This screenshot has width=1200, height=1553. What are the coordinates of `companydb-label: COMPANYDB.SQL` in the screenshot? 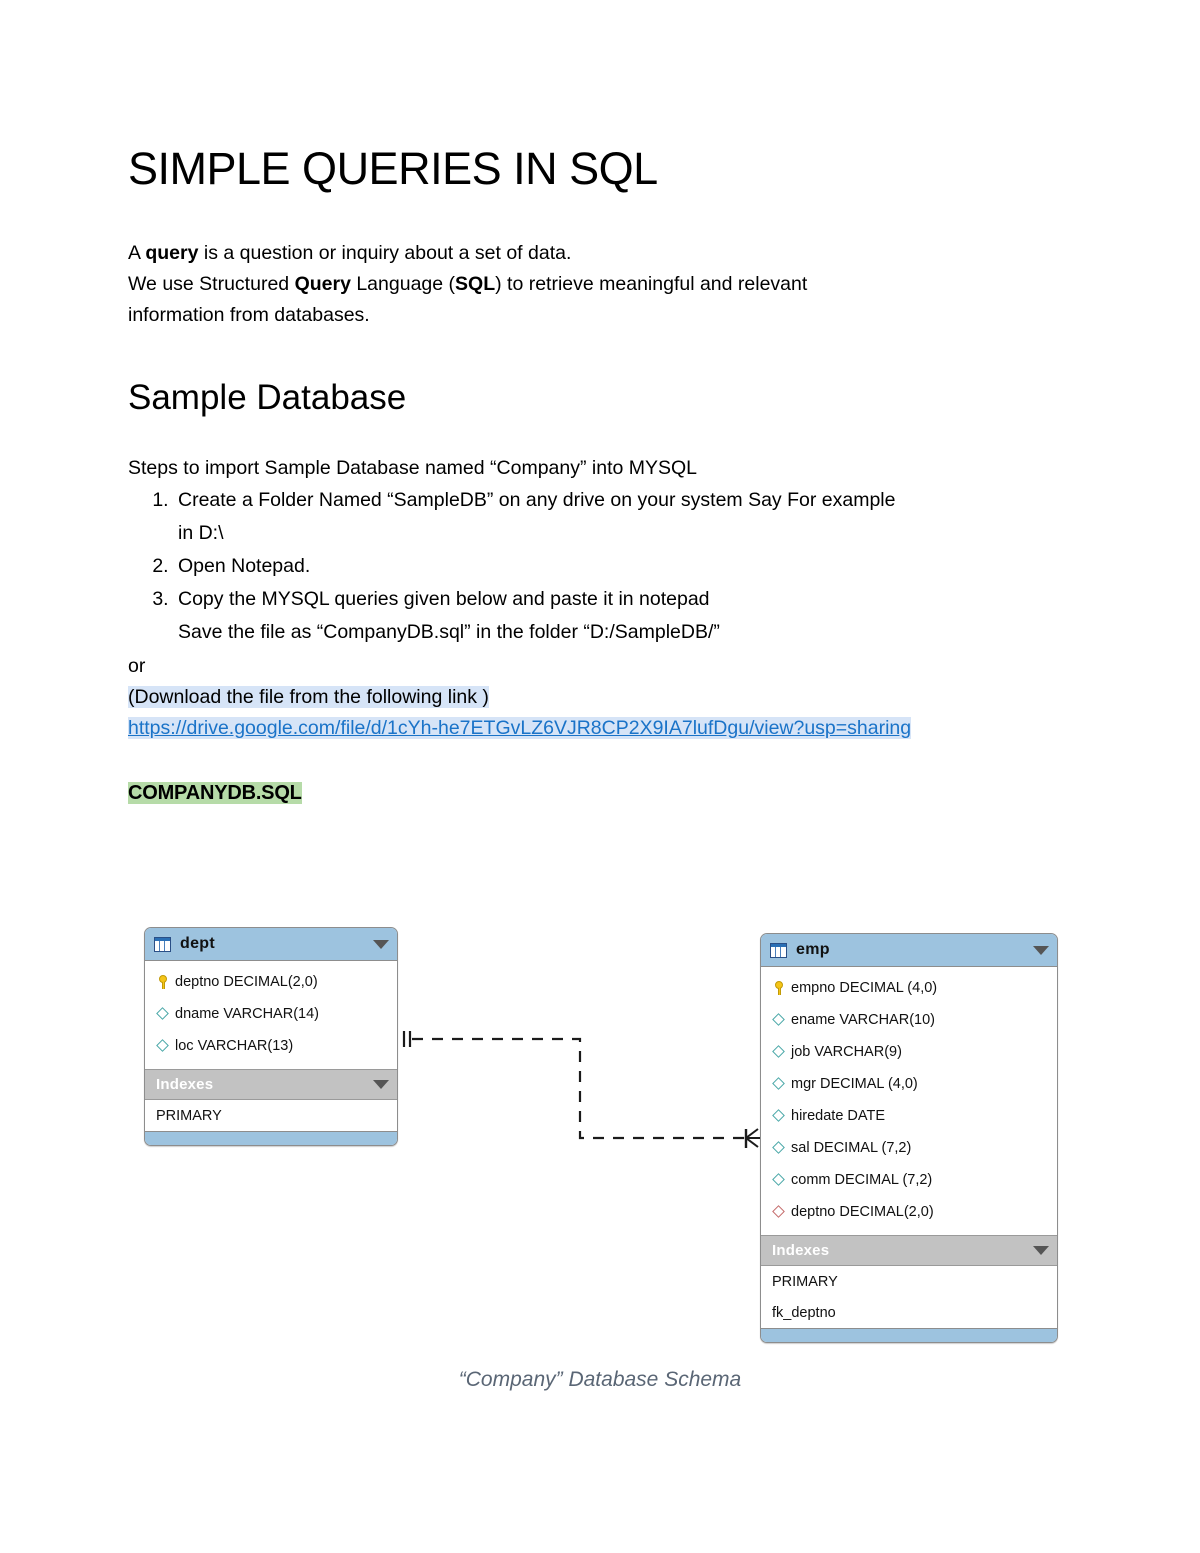 It's located at (215, 792).